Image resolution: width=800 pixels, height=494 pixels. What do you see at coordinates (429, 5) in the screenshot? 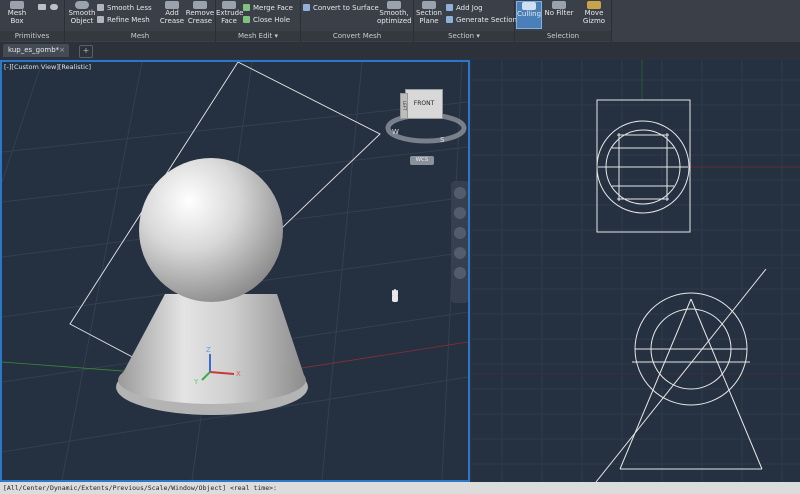
I see `section-plane-icon` at bounding box center [429, 5].